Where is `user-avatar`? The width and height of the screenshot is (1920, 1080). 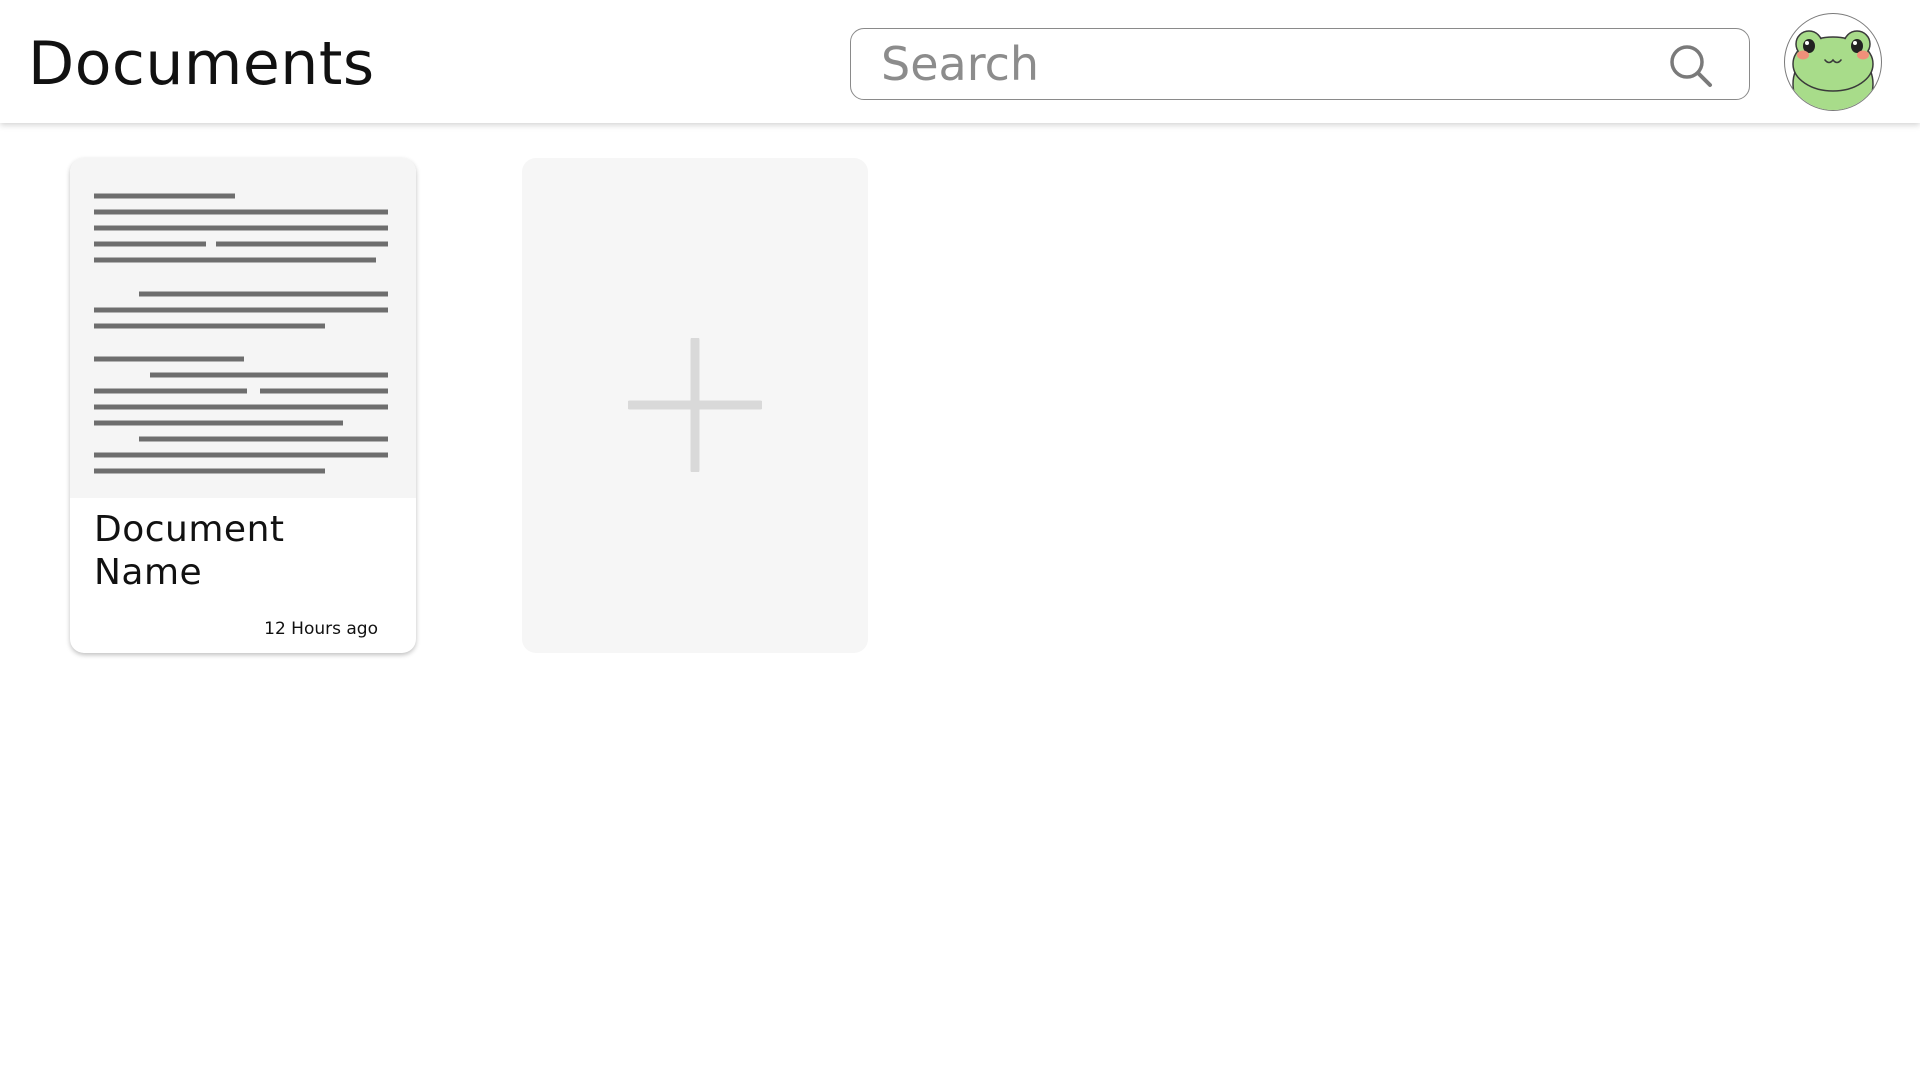 user-avatar is located at coordinates (1833, 62).